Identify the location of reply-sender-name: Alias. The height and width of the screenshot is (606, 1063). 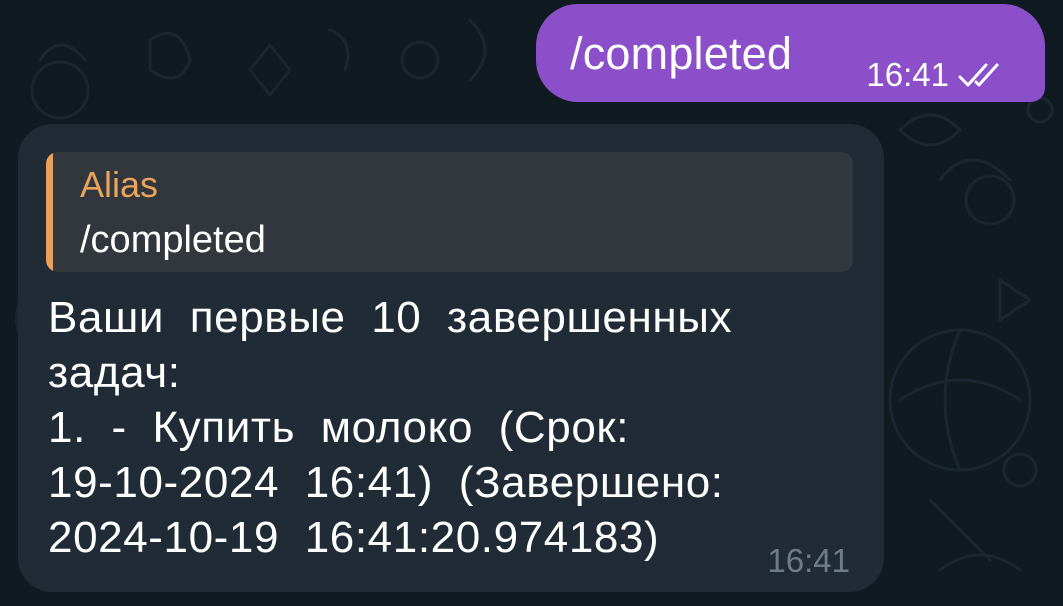
(119, 184).